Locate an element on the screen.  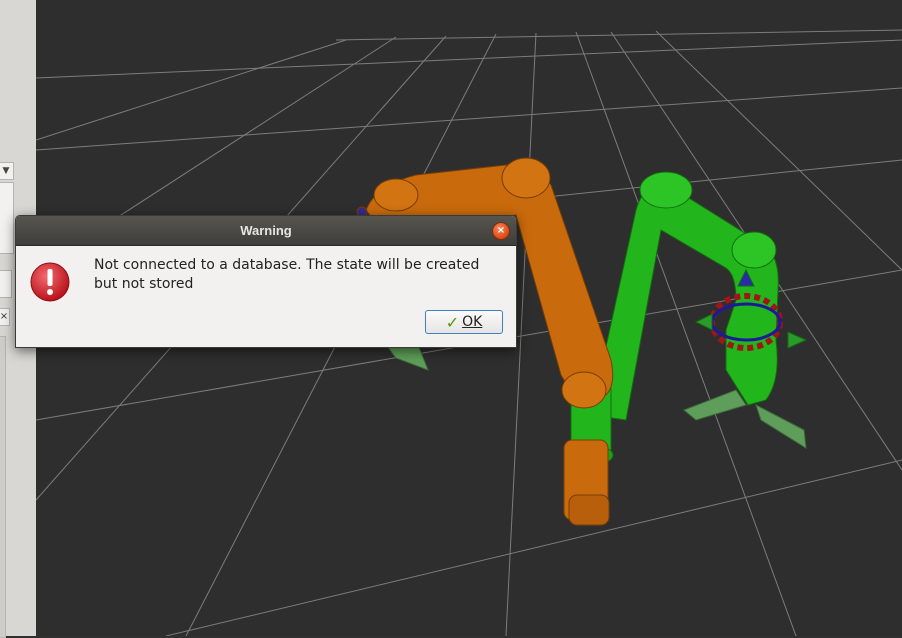
checkmark-icon: ✓ is located at coordinates (452, 322).